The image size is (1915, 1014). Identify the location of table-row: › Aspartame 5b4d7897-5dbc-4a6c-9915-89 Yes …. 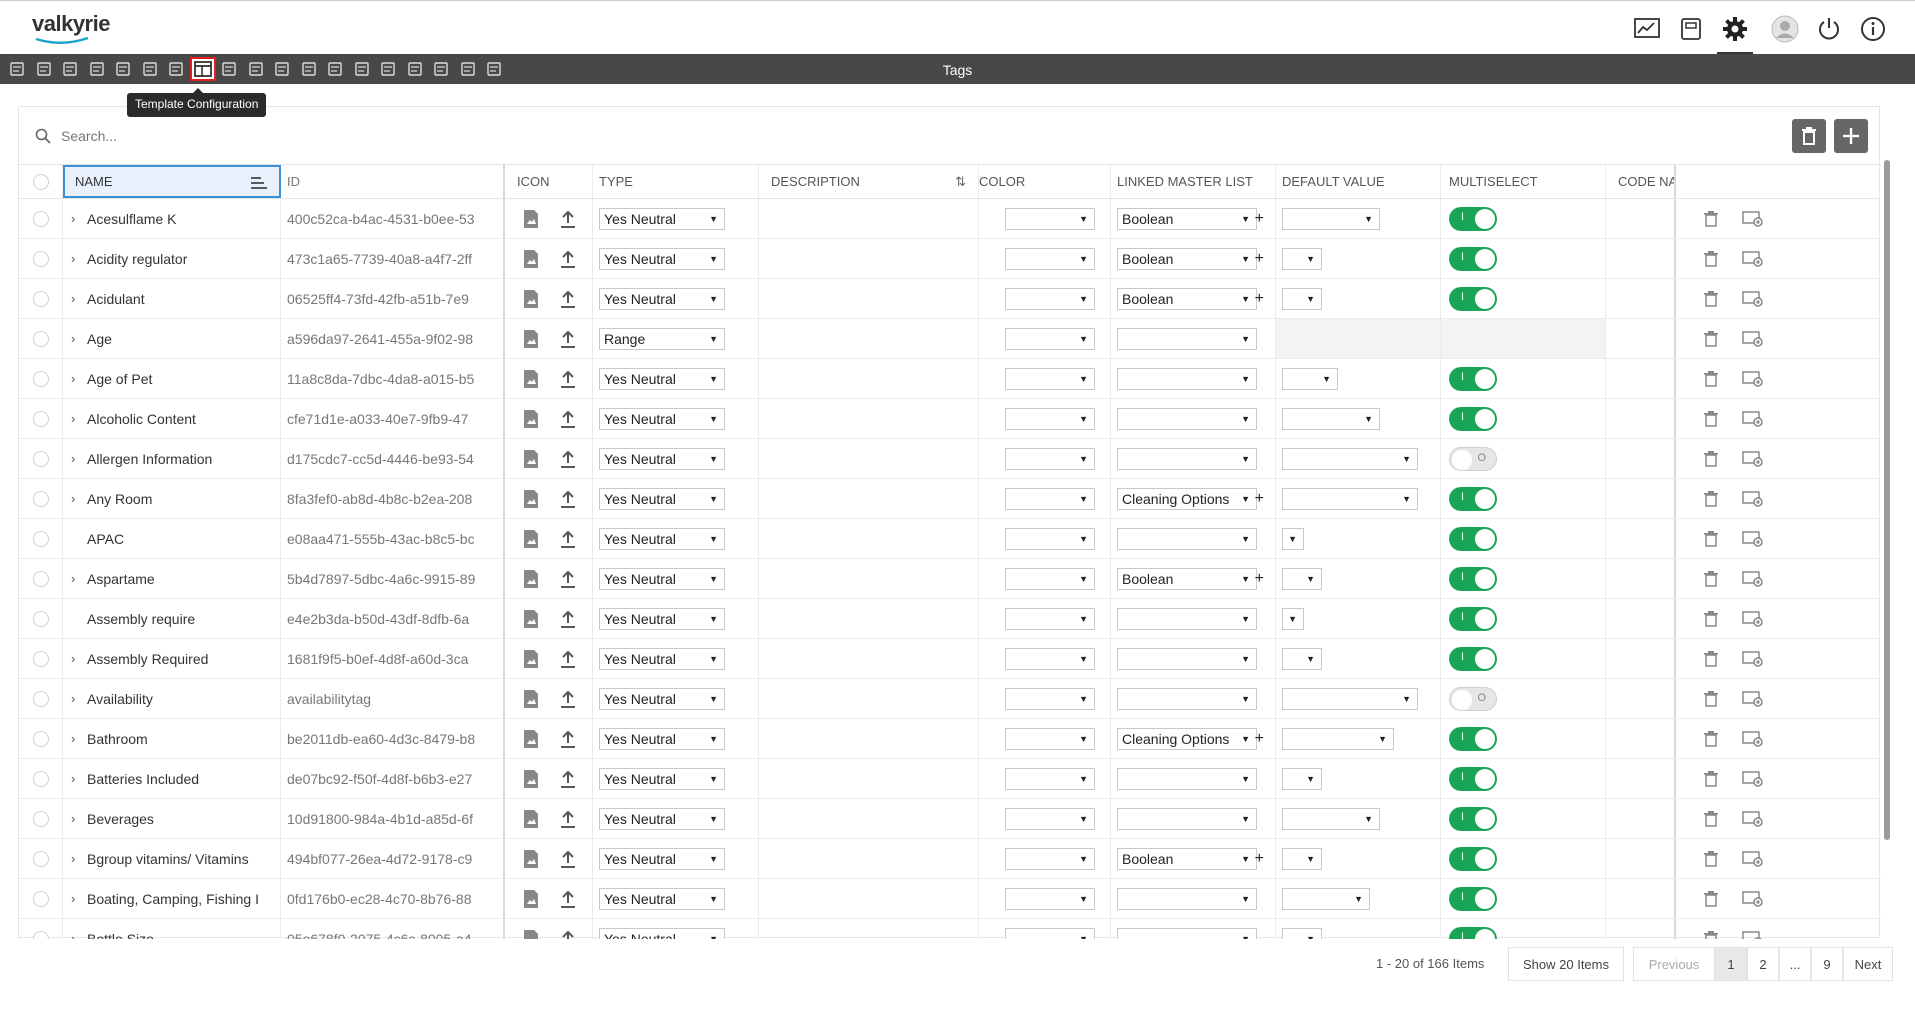
(950, 579).